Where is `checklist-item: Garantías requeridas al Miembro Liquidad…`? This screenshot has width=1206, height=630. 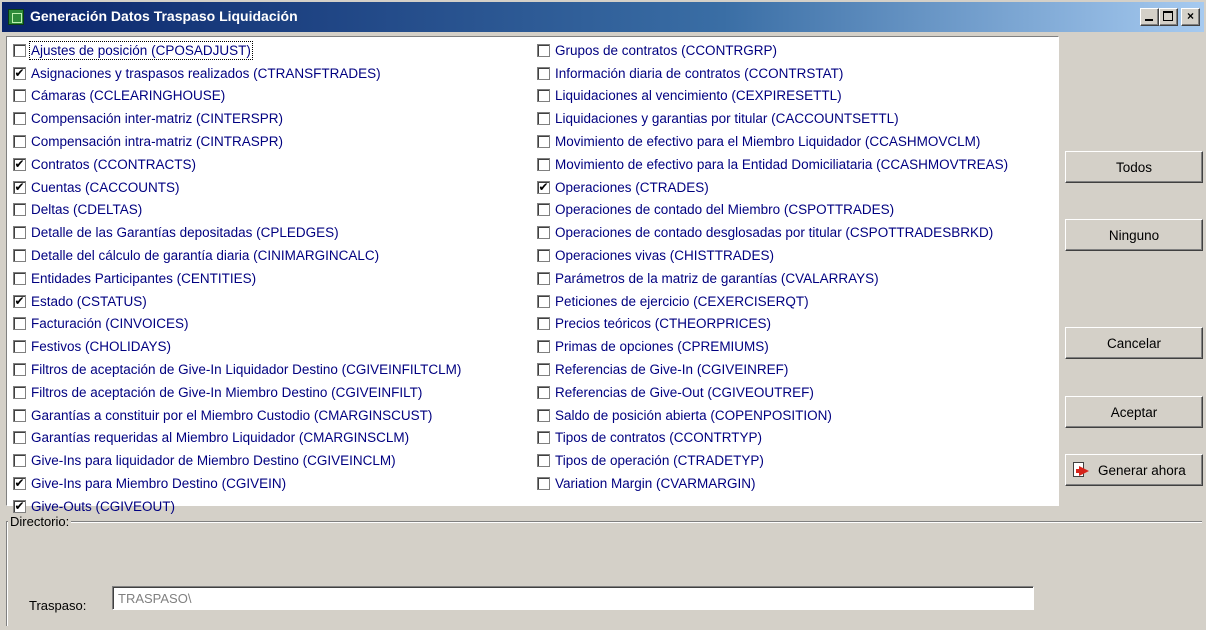 checklist-item: Garantías requeridas al Miembro Liquidad… is located at coordinates (237, 438).